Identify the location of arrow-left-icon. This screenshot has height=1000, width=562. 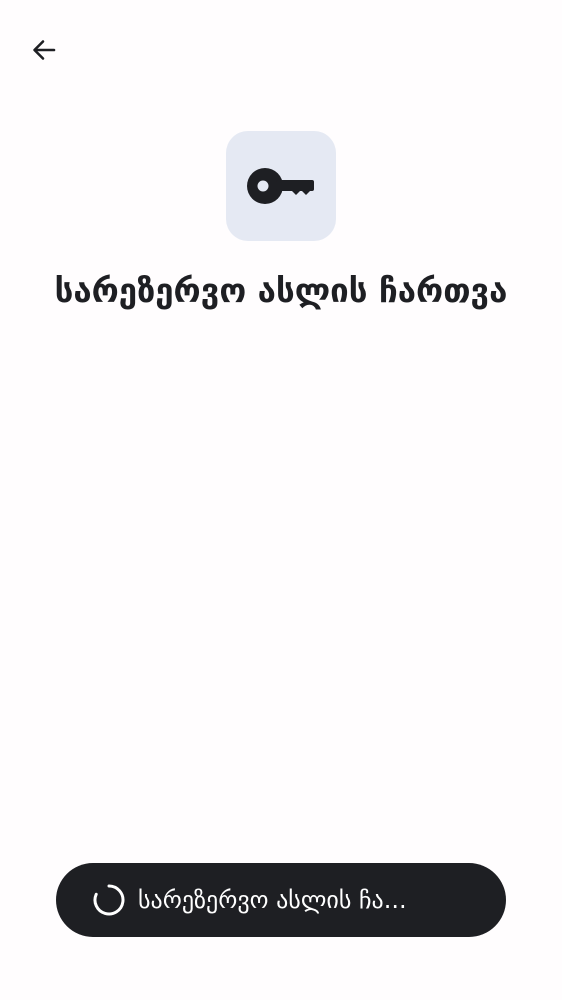
(44, 50).